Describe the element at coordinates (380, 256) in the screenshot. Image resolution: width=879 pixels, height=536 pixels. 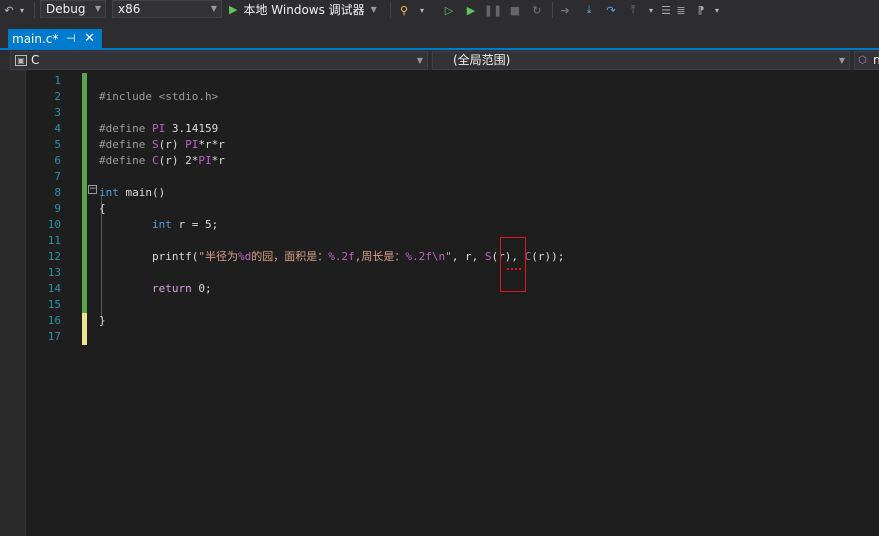
I see `string-literal: ,周长是：` at that location.